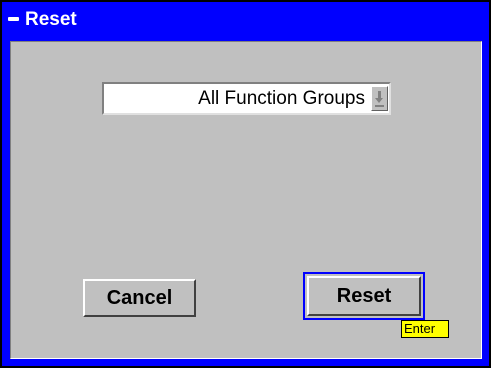  I want to click on window-title: Reset, so click(51, 19).